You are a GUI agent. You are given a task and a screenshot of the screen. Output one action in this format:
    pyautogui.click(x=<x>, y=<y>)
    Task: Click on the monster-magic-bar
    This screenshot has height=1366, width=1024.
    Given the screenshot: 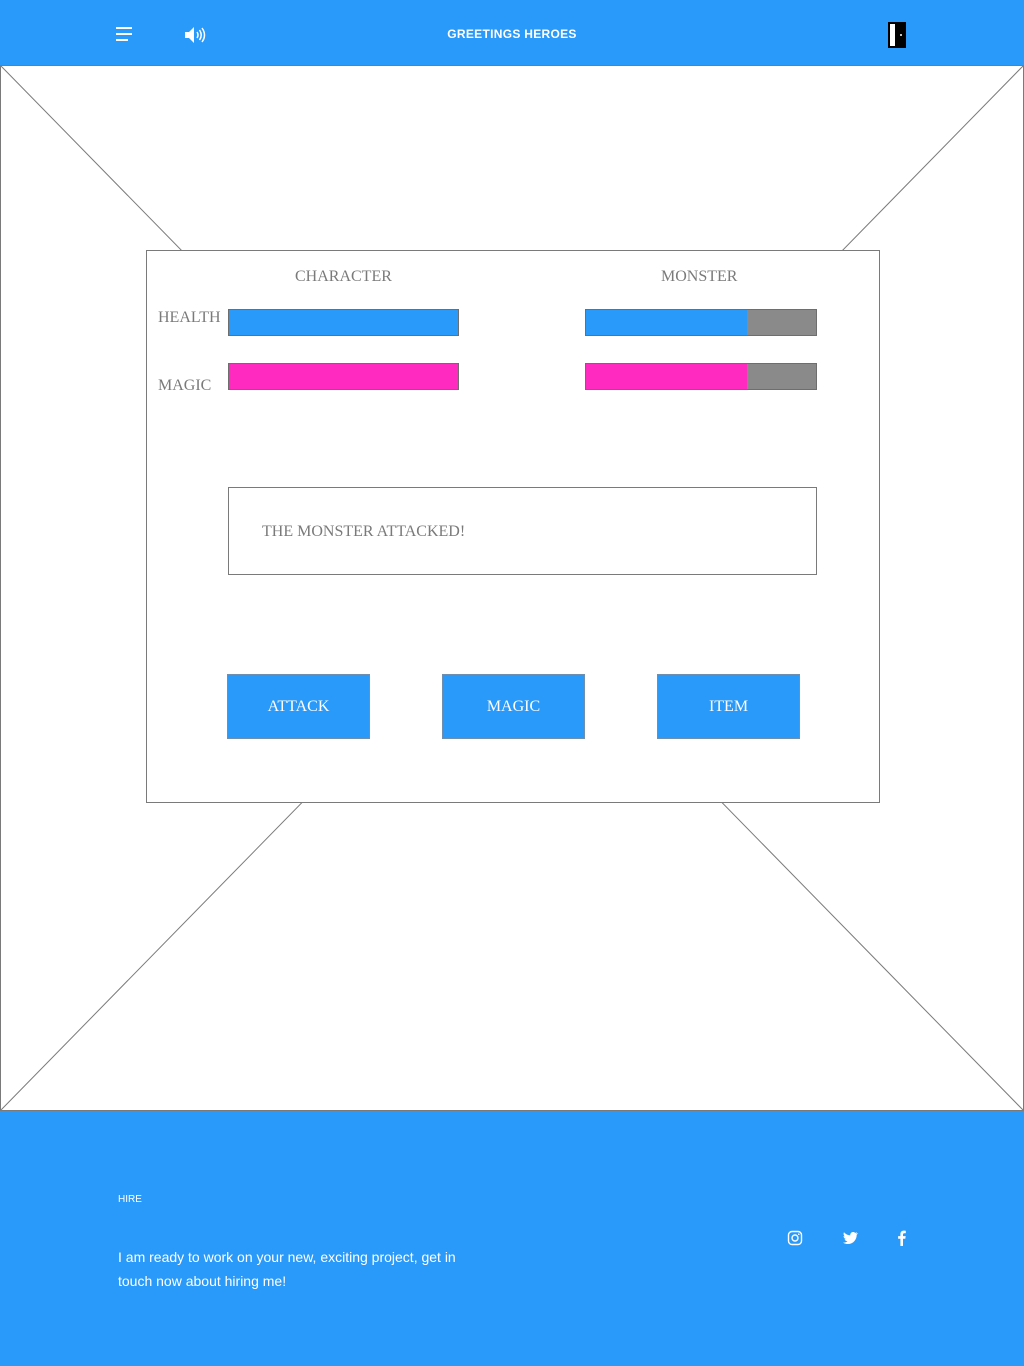 What is the action you would take?
    pyautogui.click(x=701, y=376)
    